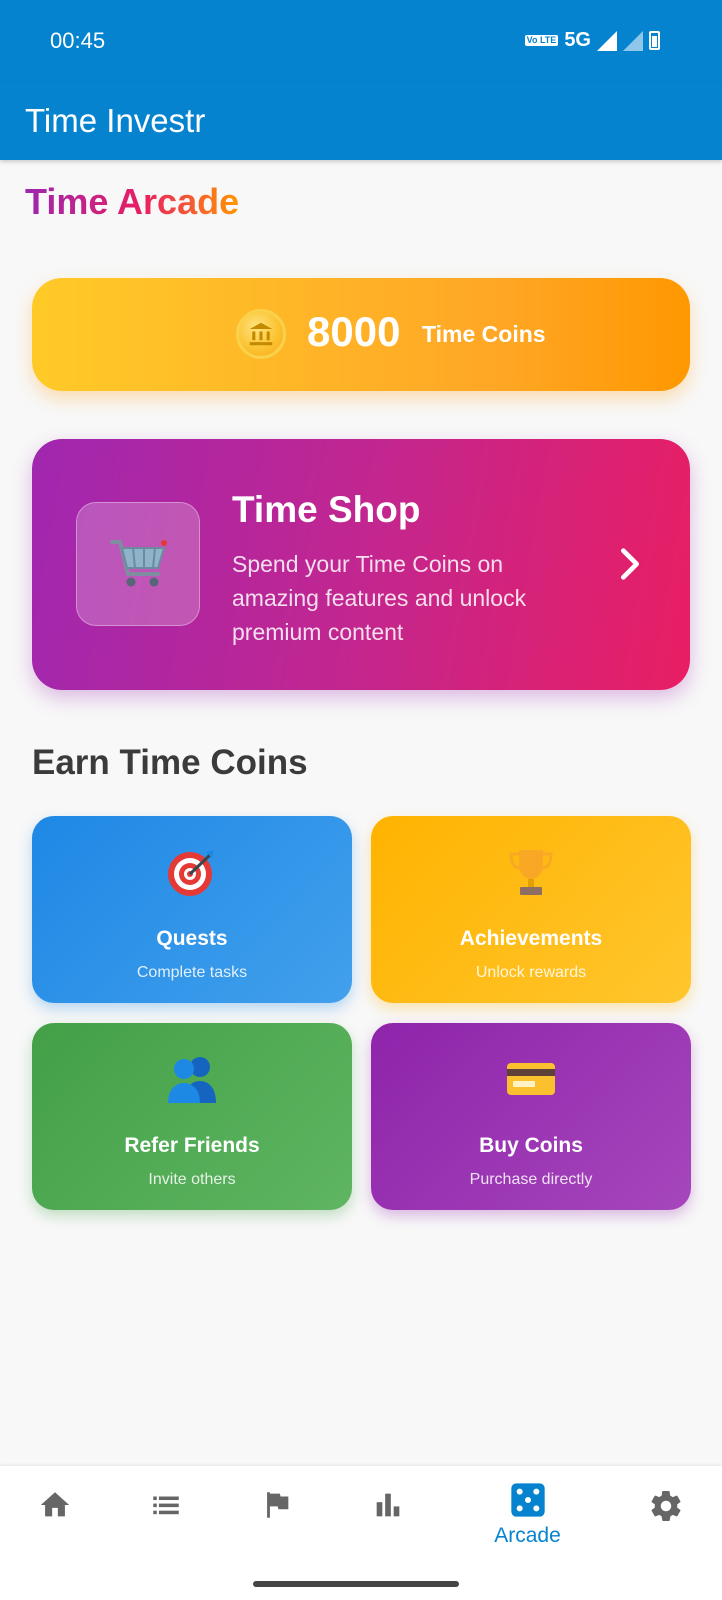 The height and width of the screenshot is (1600, 722). I want to click on nav-goals, so click(277, 1518).